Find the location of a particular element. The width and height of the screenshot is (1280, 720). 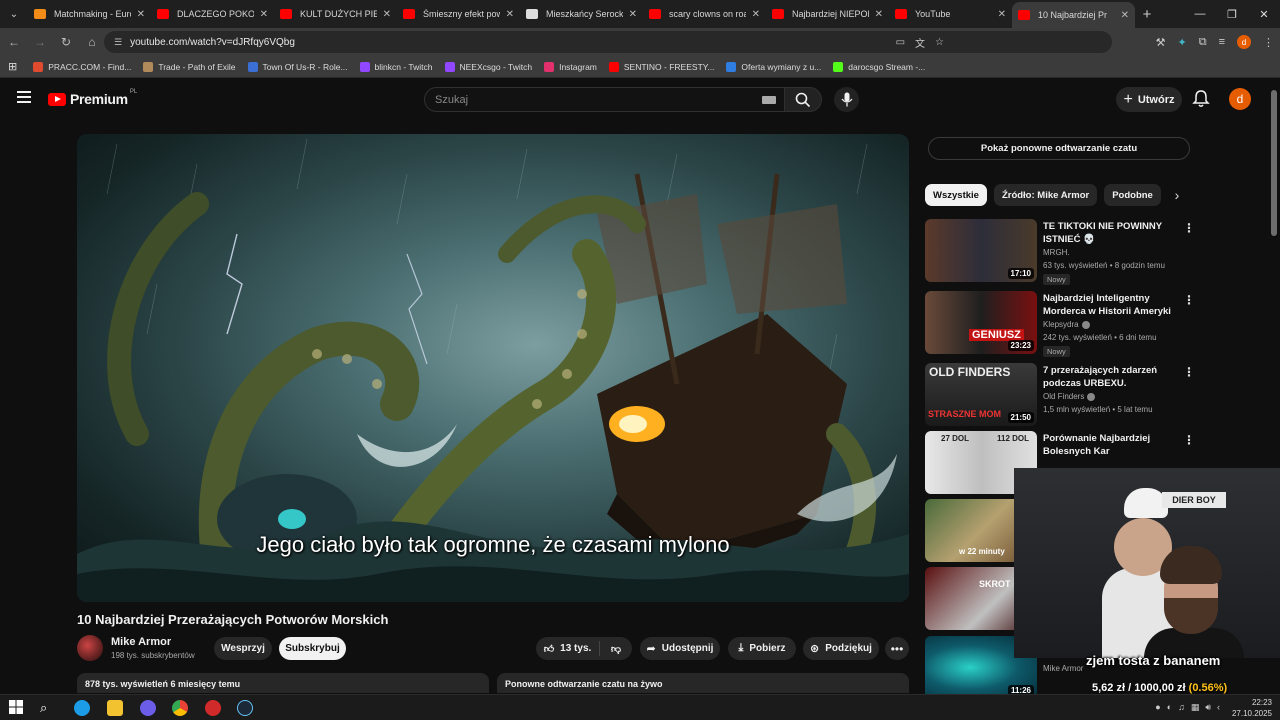

support-button: Wesprzyj is located at coordinates (243, 648).